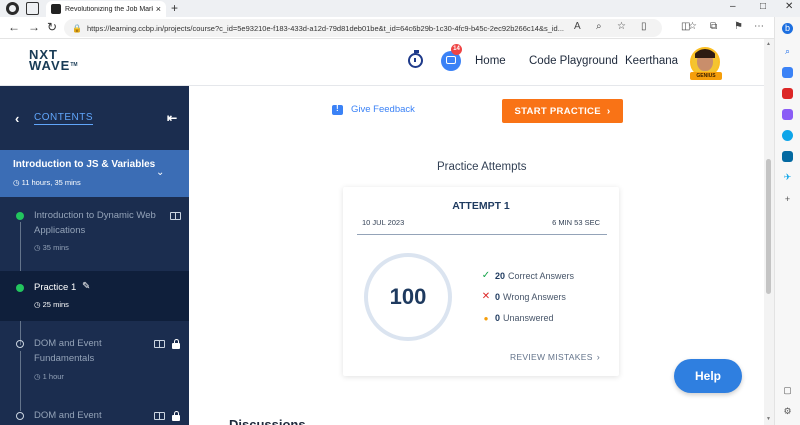 Image resolution: width=800 pixels, height=425 pixels. I want to click on wrong-answers-stat: ✕ 0 Wrong Answers, so click(522, 296).